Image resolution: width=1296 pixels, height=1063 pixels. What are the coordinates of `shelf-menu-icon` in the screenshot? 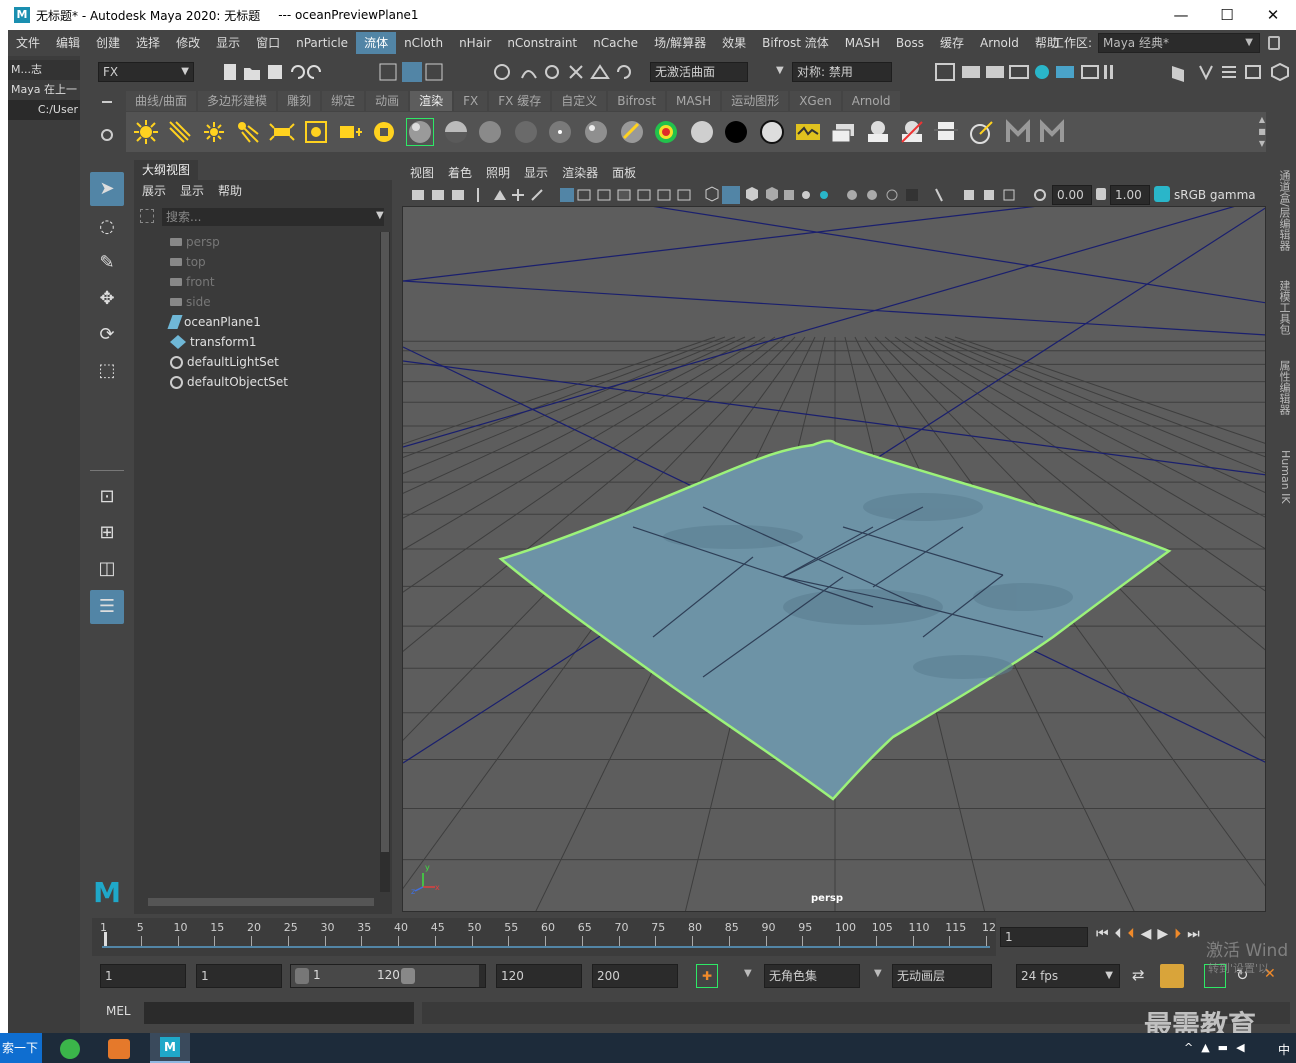 It's located at (107, 102).